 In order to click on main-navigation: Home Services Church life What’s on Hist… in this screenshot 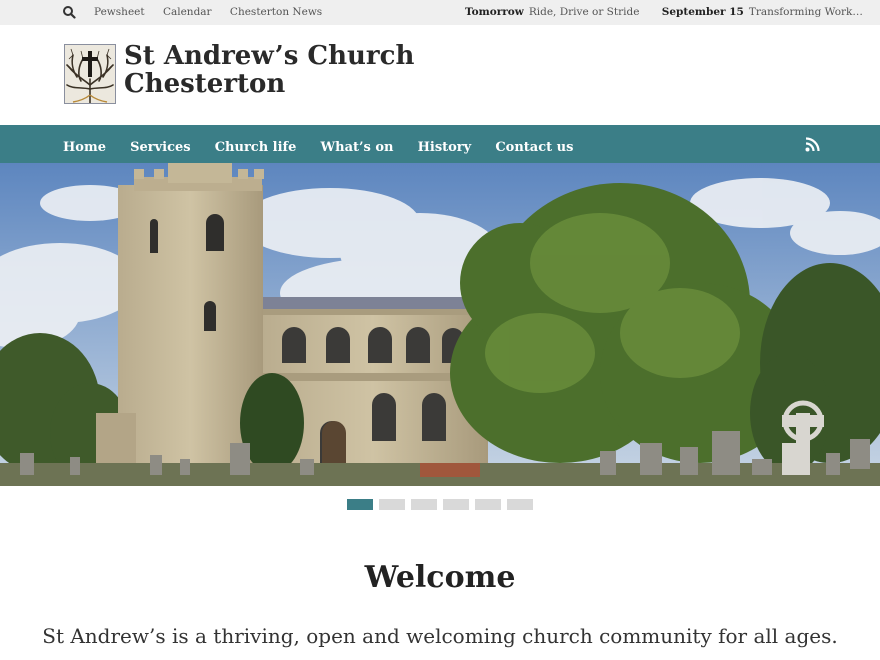, I will do `click(440, 144)`.